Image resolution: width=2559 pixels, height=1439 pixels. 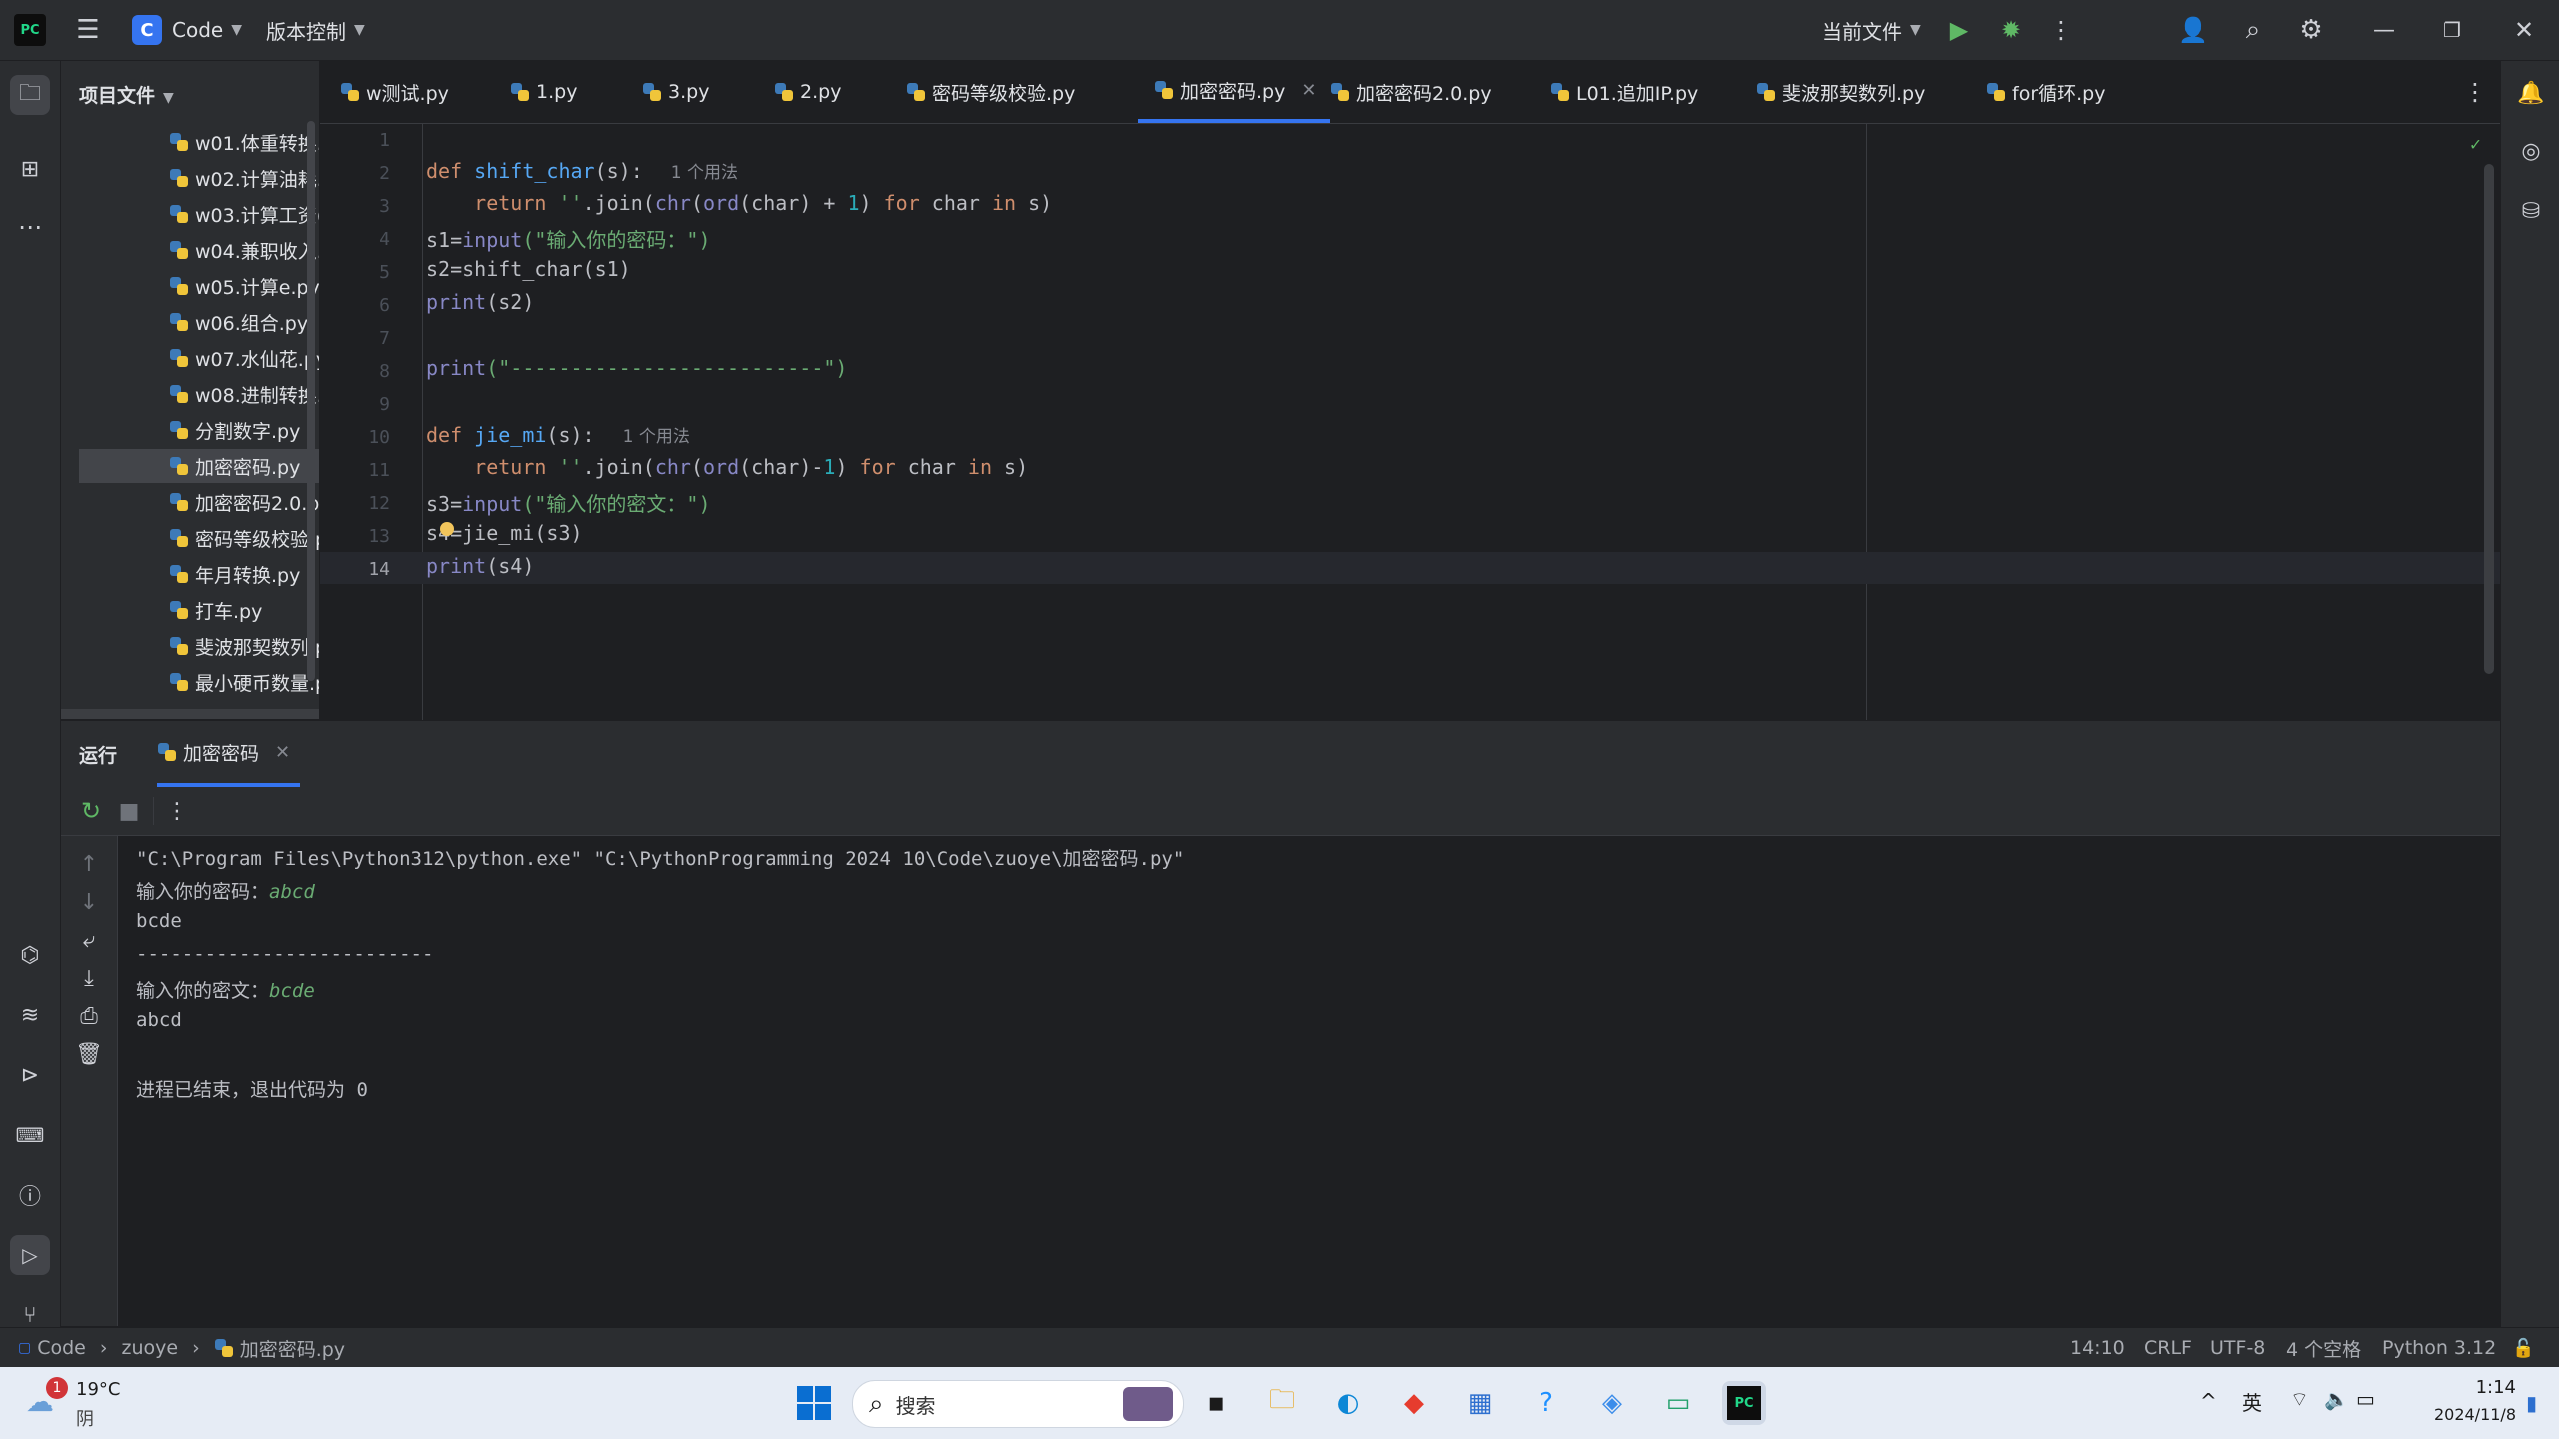 What do you see at coordinates (199, 538) in the screenshot?
I see `file-item: 密码等级校验.p` at bounding box center [199, 538].